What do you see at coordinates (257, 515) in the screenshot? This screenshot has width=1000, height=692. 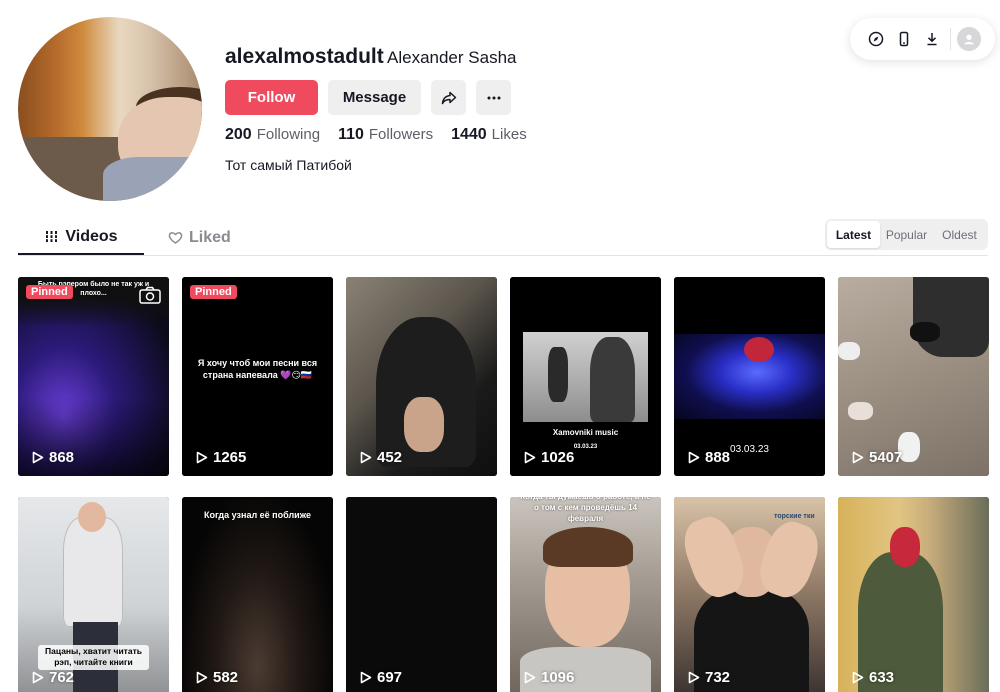 I see `video-caption: Когда узнал её поближе` at bounding box center [257, 515].